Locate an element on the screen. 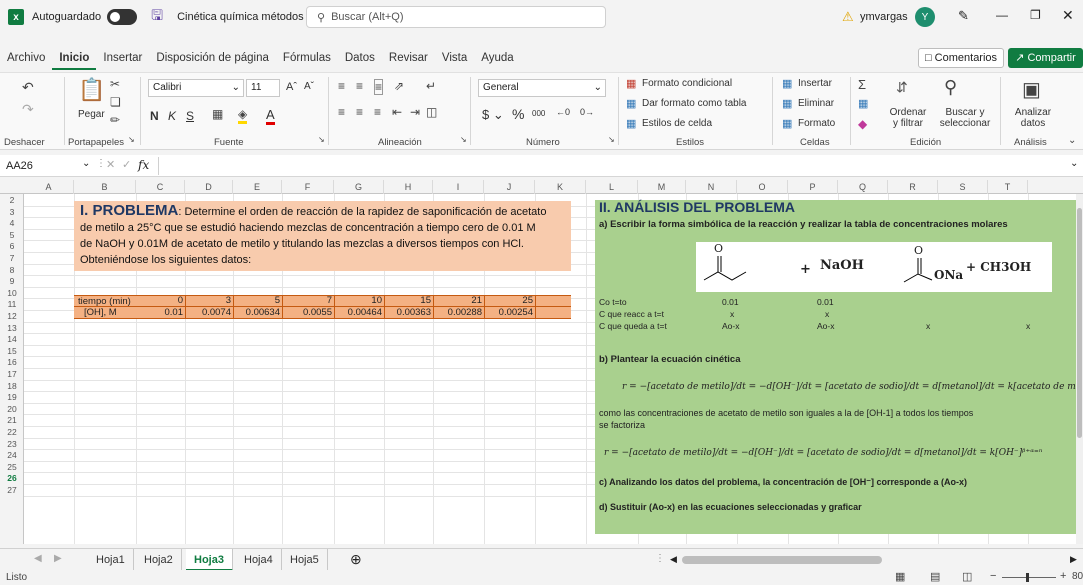 This screenshot has width=1083, height=585. column-header-s: S is located at coordinates (963, 187).